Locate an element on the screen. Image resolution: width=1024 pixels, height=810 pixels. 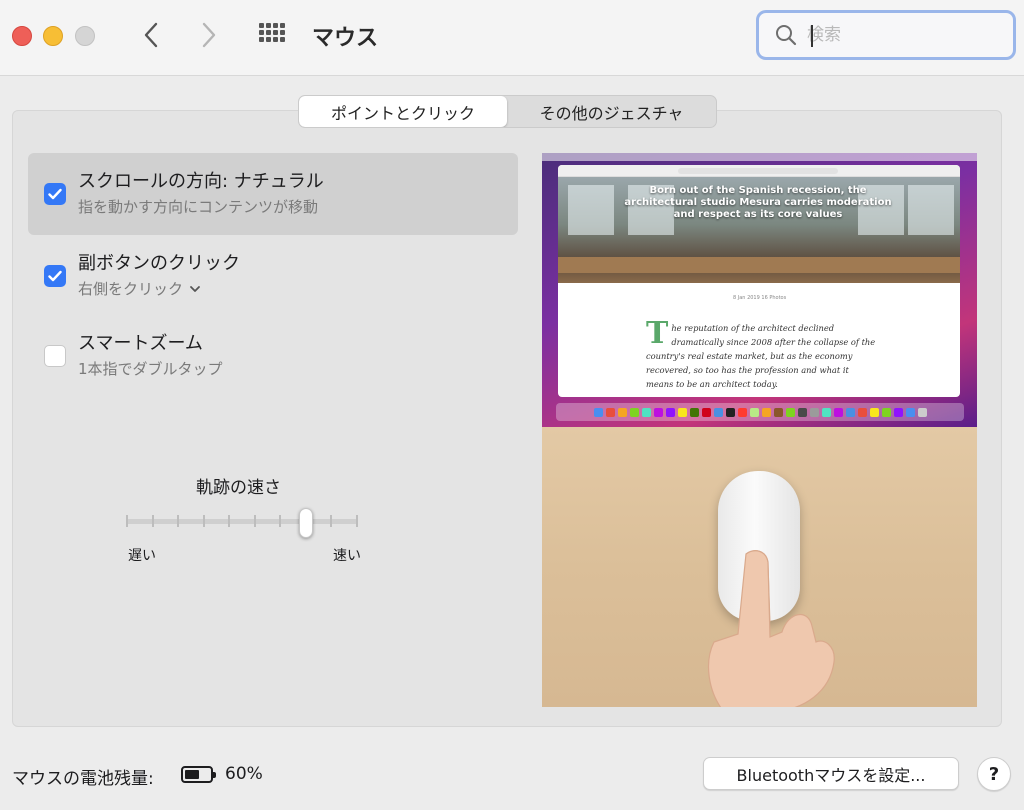
text-caret is located at coordinates (812, 36).